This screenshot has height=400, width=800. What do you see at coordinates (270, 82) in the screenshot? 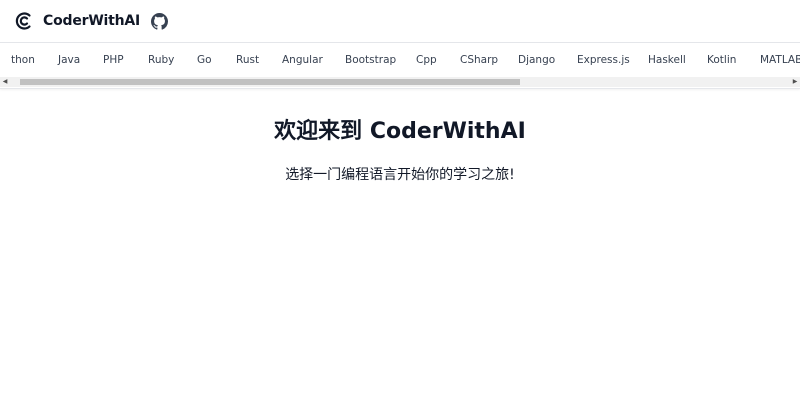
I see `scrollbar-thumb` at bounding box center [270, 82].